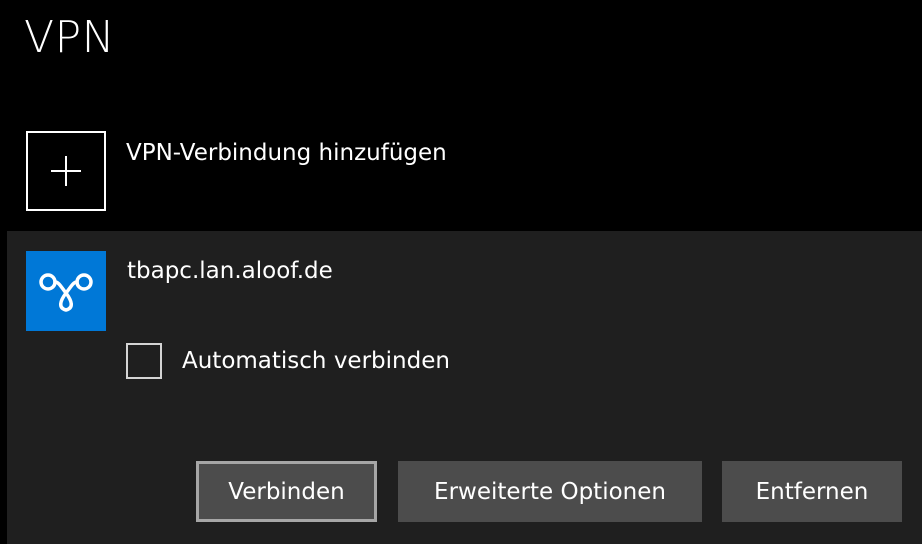  Describe the element at coordinates (230, 271) in the screenshot. I see `vpn-connection-name: tbapc.lan.aloof.de` at that location.